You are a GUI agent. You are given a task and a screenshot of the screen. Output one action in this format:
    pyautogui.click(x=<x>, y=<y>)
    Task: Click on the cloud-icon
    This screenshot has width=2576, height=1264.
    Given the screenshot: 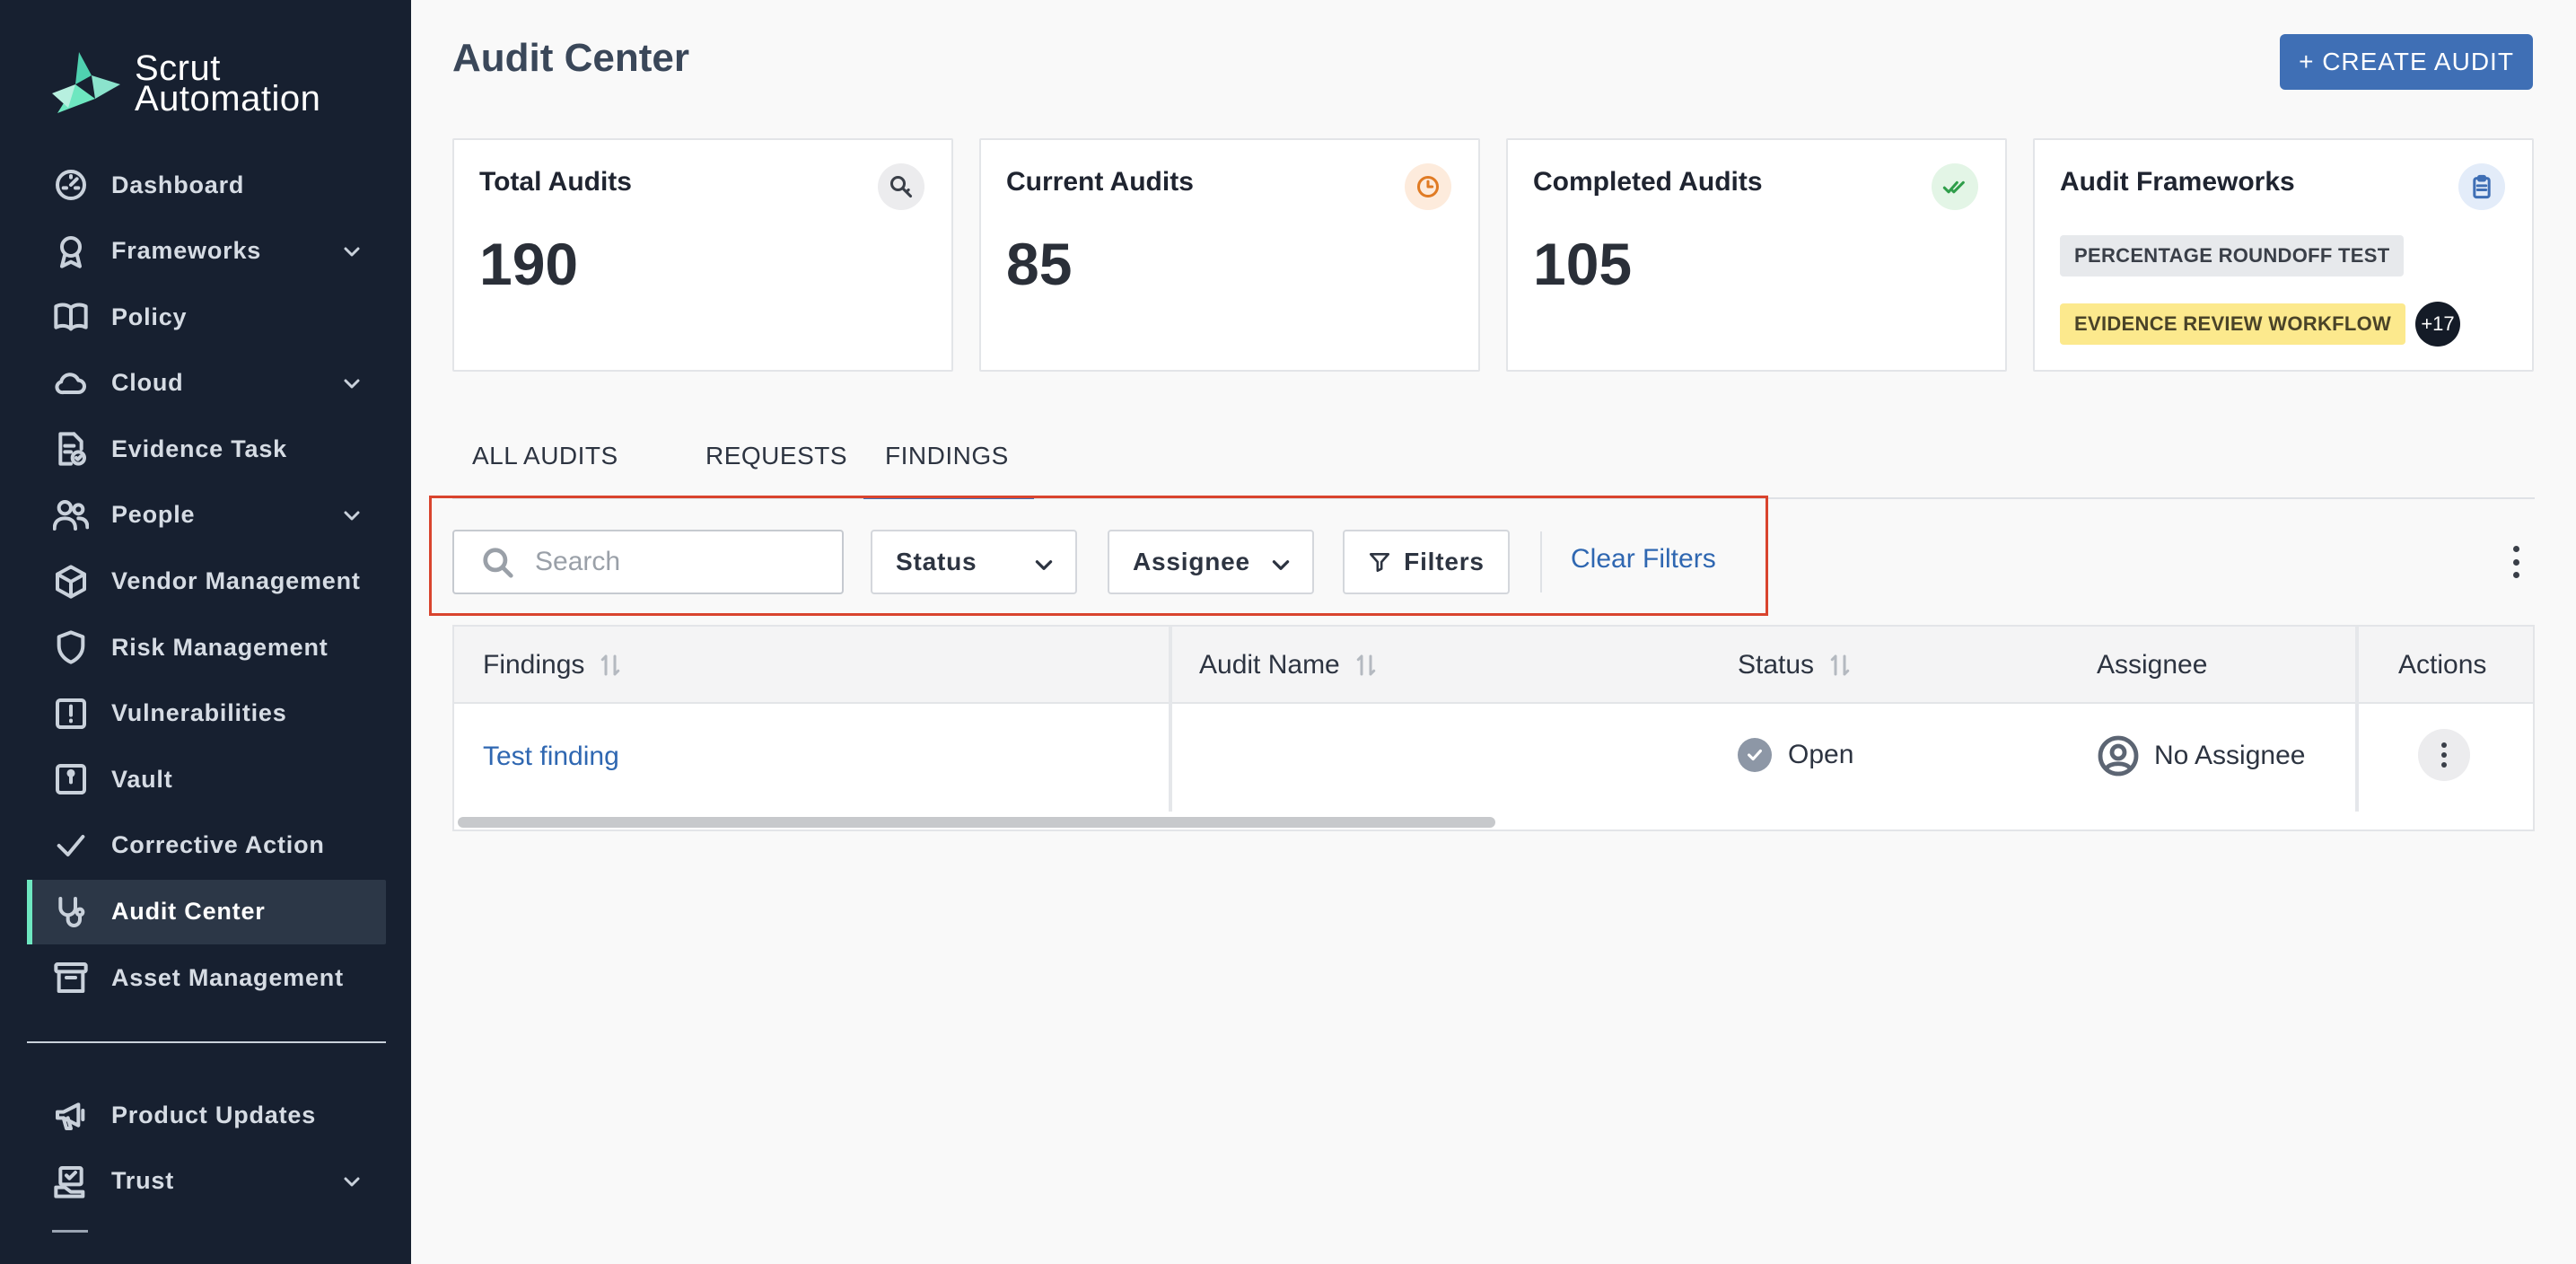 What is the action you would take?
    pyautogui.click(x=71, y=383)
    